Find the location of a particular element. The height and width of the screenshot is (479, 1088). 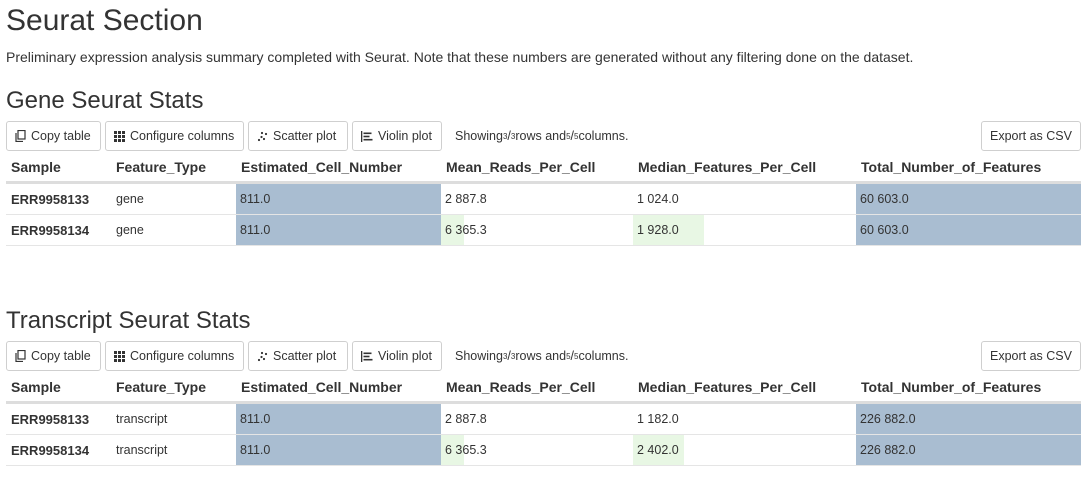

cell-value: 2 402.0 is located at coordinates (658, 450).